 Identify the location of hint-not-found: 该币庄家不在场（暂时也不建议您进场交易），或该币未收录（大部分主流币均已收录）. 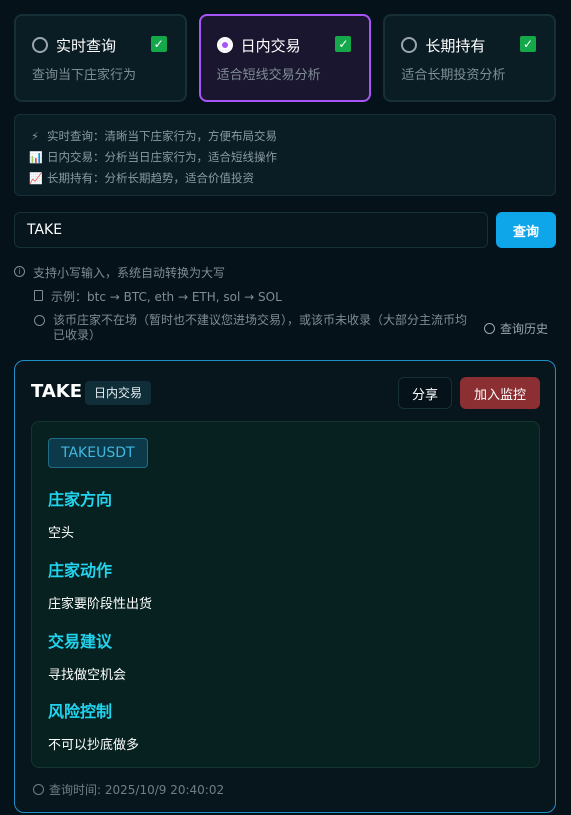
(254, 328).